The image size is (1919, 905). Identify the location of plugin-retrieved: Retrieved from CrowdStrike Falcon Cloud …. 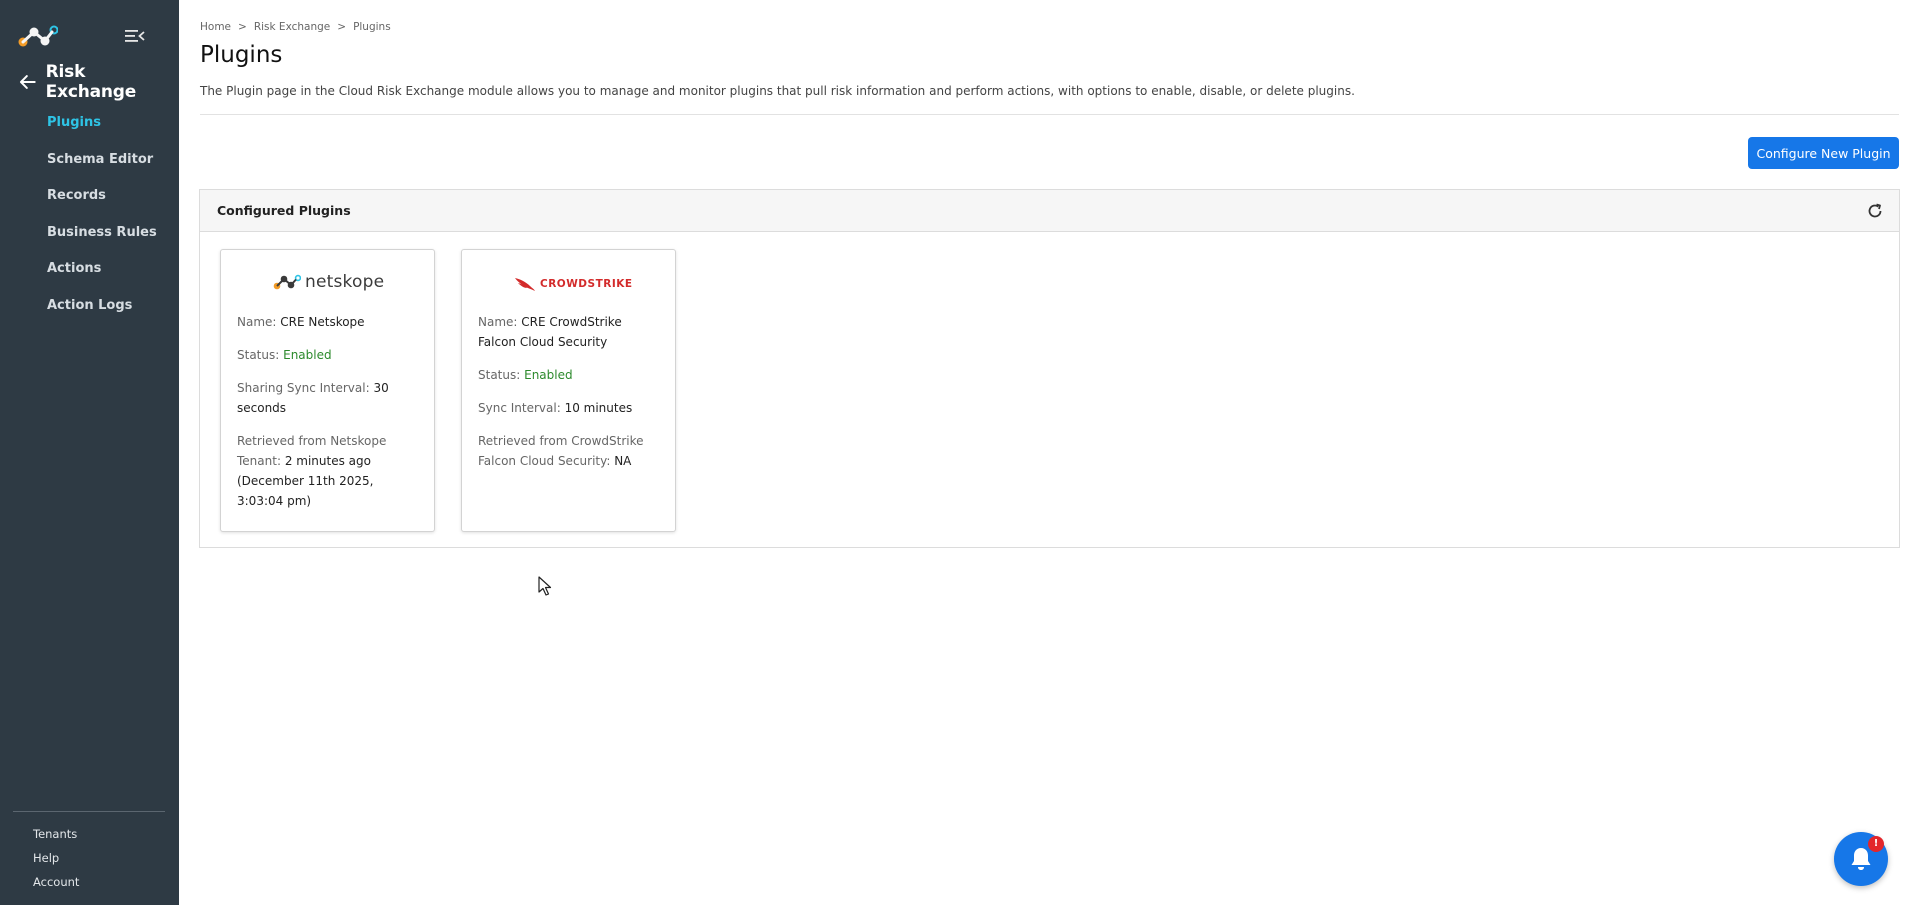
(561, 451).